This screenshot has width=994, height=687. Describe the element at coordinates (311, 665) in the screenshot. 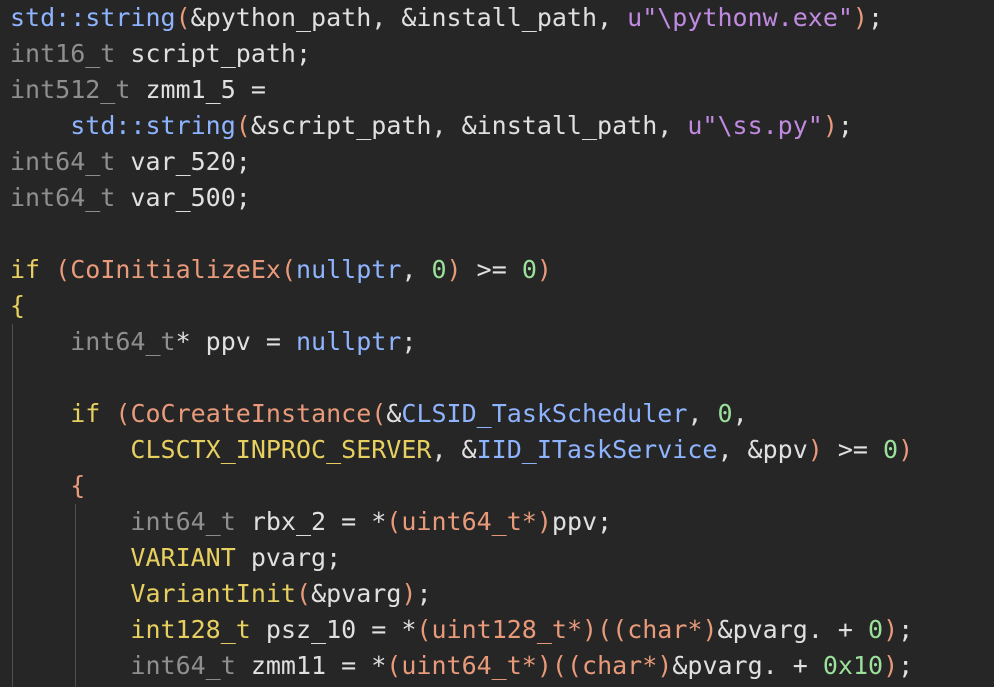

I see `code-token: zmm11 = *` at that location.